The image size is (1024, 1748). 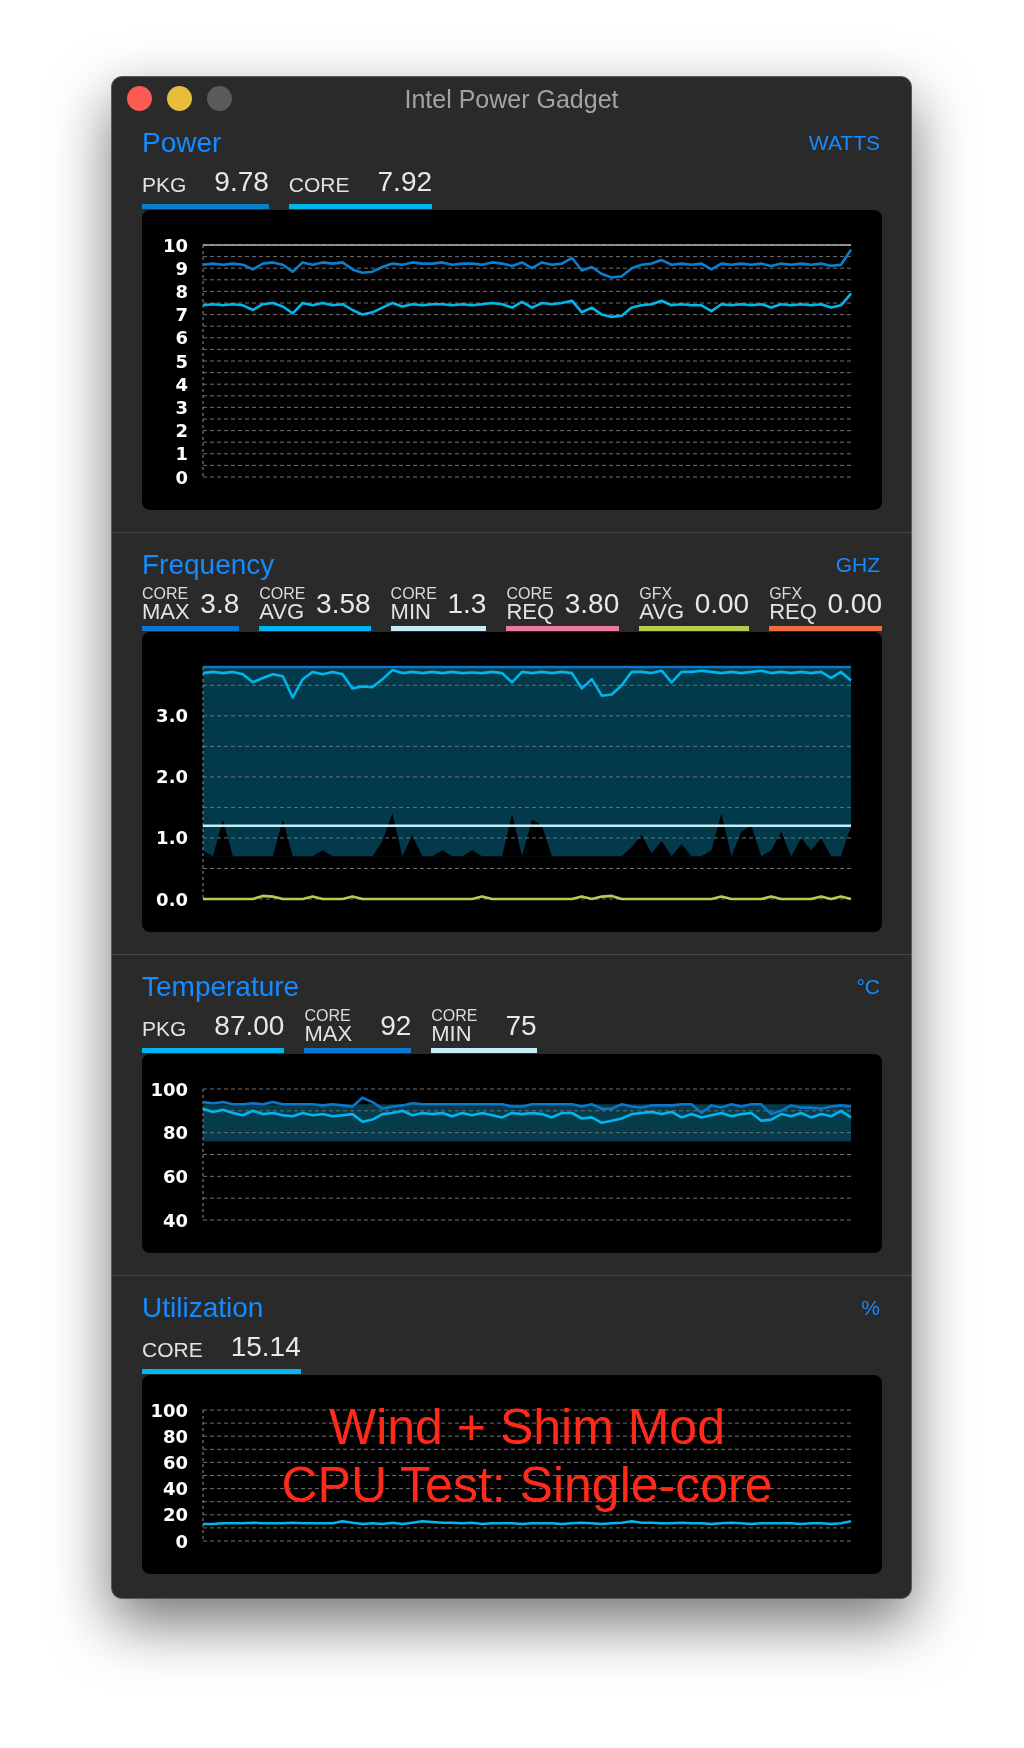 I want to click on metric-value: 7.92, so click(x=405, y=182).